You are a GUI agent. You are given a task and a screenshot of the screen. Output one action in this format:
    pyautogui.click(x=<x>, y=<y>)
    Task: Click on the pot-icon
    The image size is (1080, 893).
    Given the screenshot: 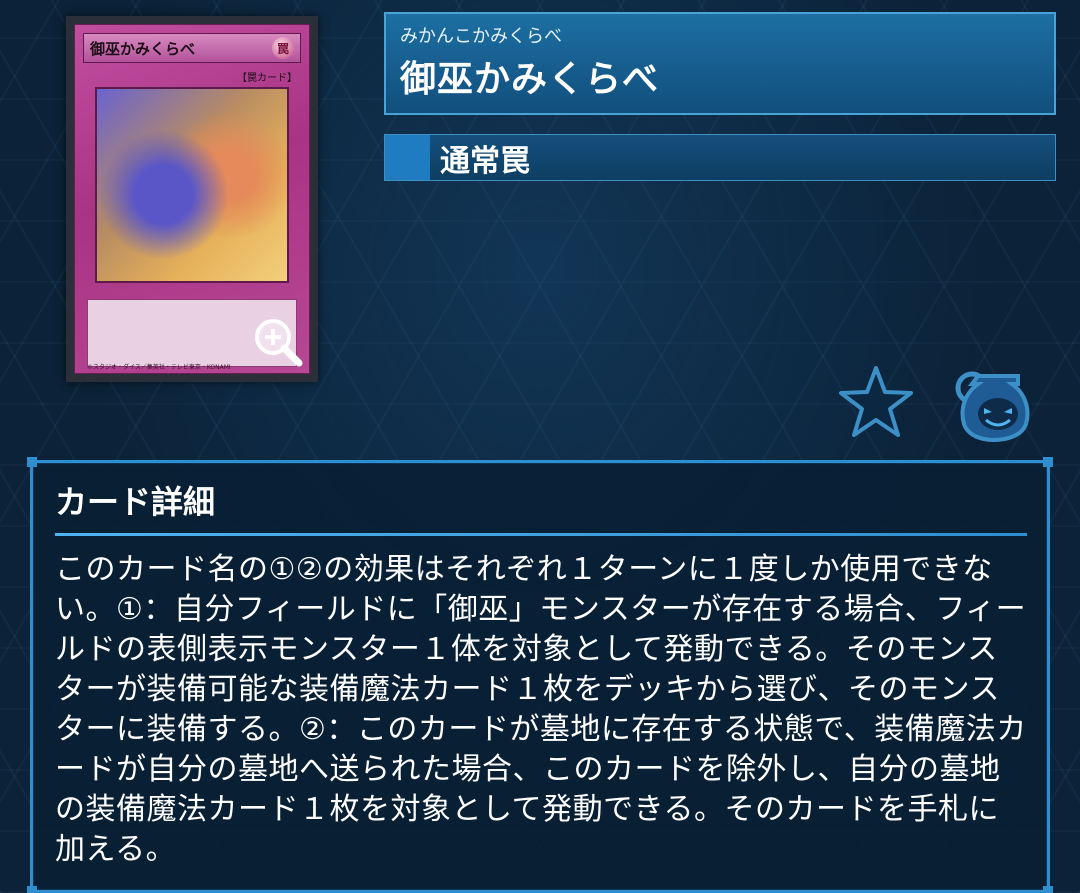 What is the action you would take?
    pyautogui.click(x=995, y=404)
    